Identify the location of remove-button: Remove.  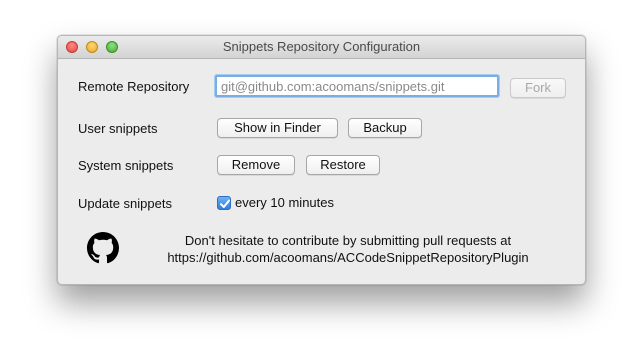
(256, 165).